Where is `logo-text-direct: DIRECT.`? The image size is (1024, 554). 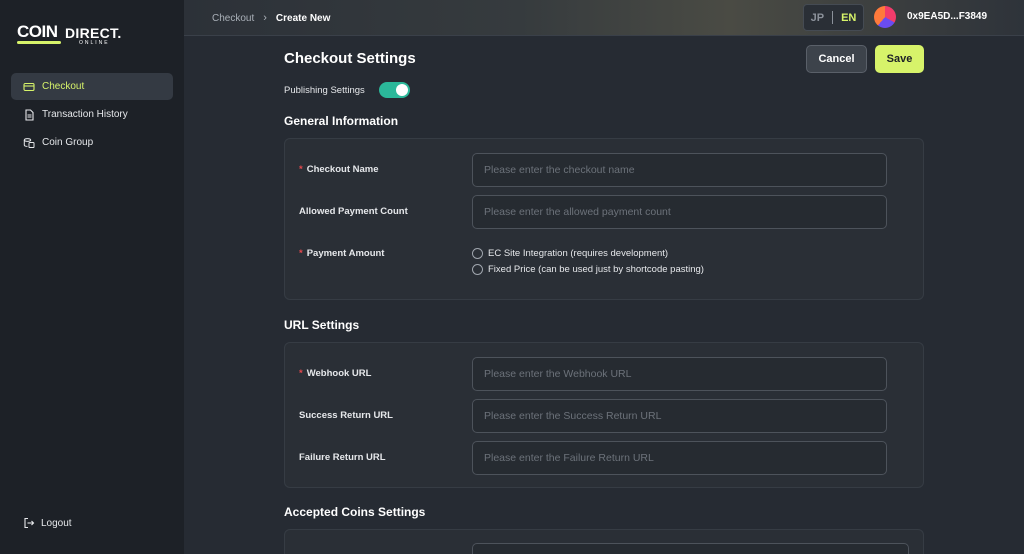
logo-text-direct: DIRECT. is located at coordinates (93, 33).